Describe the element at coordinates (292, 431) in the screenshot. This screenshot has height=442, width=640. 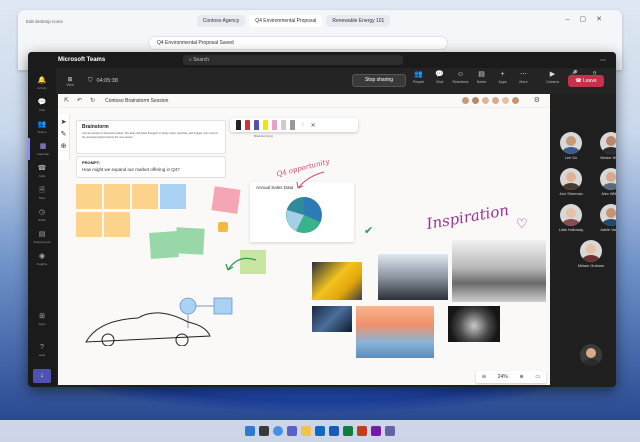
I see `teams-icon` at that location.